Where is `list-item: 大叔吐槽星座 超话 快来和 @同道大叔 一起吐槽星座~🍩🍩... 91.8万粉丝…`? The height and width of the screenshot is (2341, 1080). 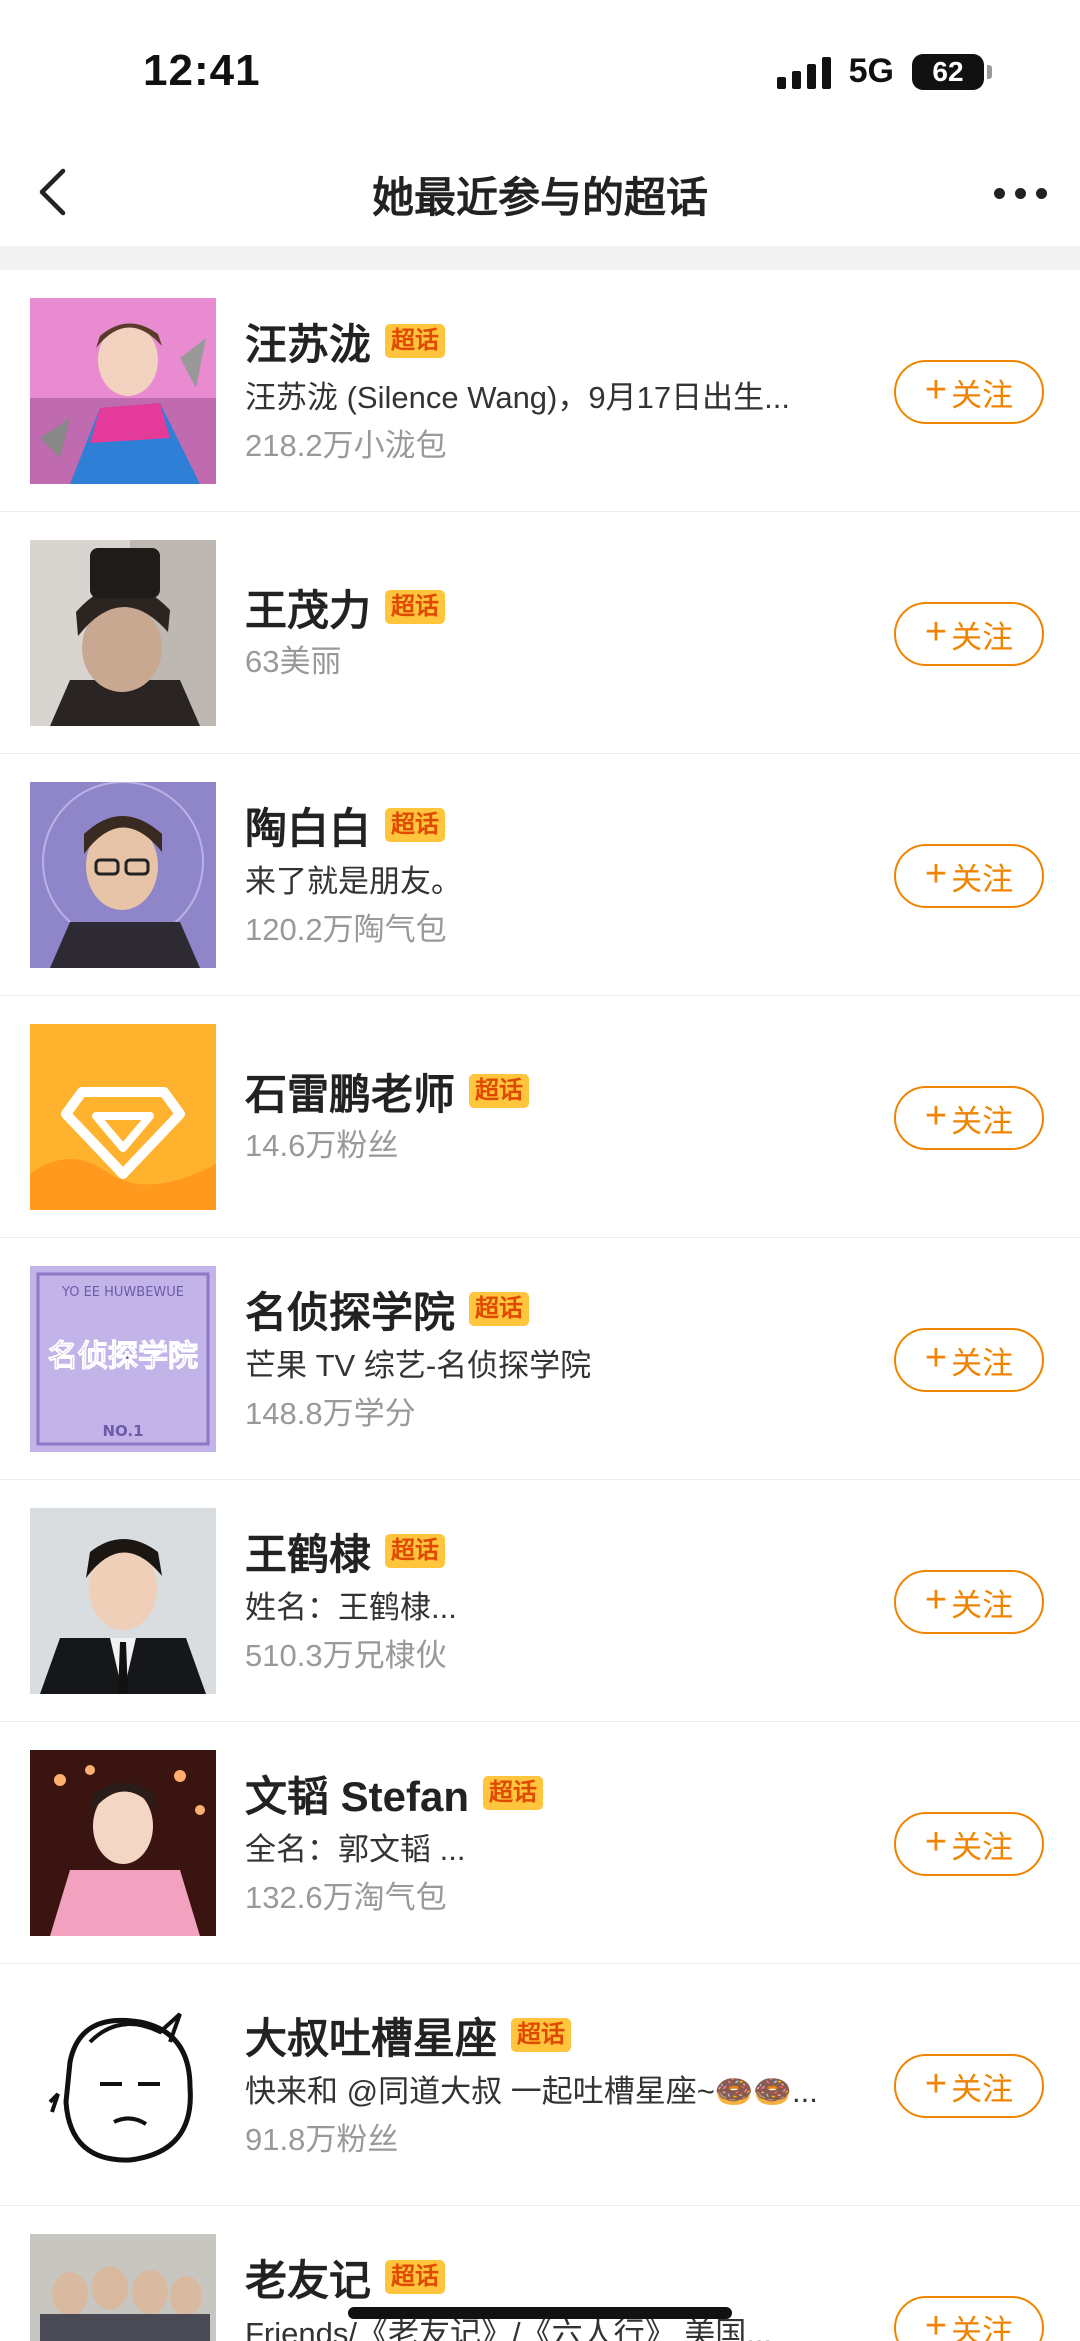
list-item: 大叔吐槽星座 超话 快来和 @同道大叔 一起吐槽星座~🍩🍩... 91.8万粉丝… is located at coordinates (540, 2085).